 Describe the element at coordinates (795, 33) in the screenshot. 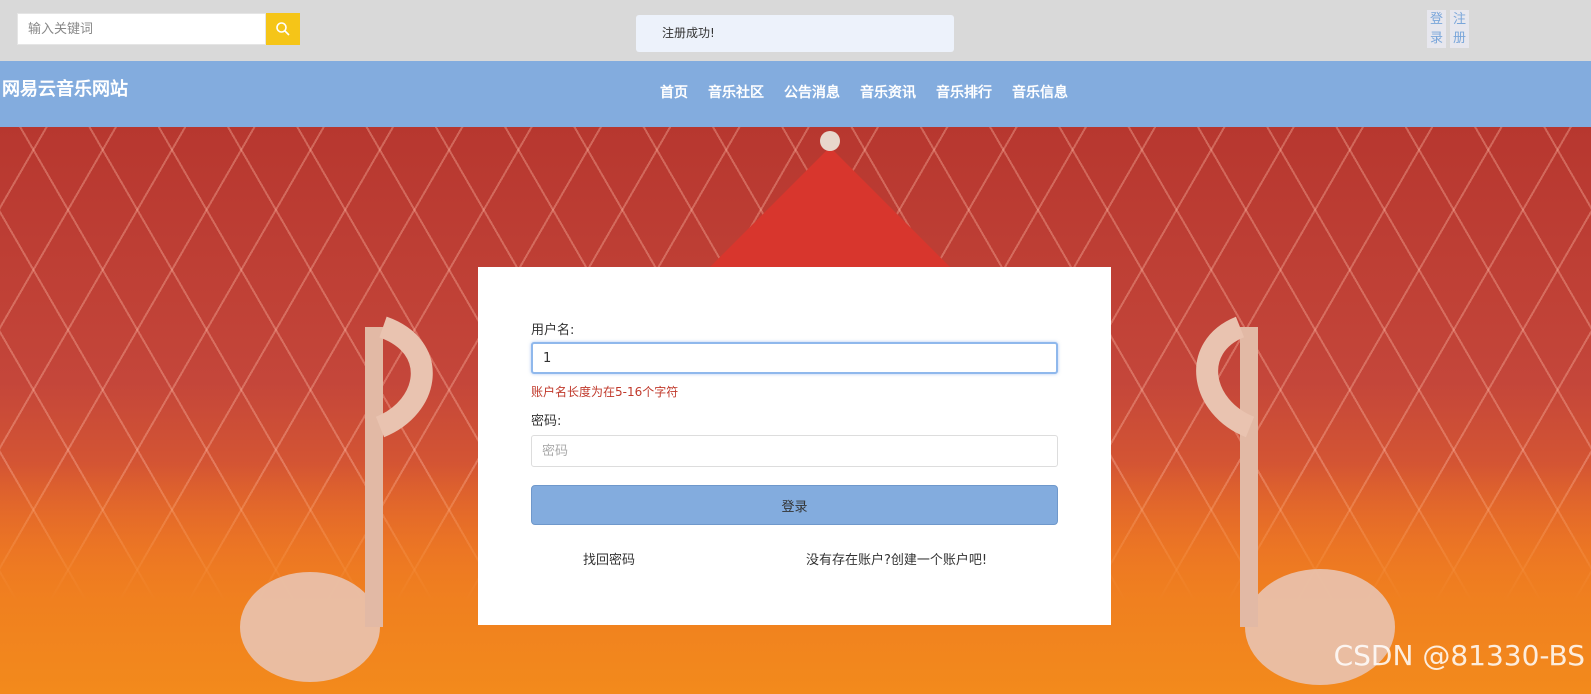

I see `success-toast: 注册成功!` at that location.